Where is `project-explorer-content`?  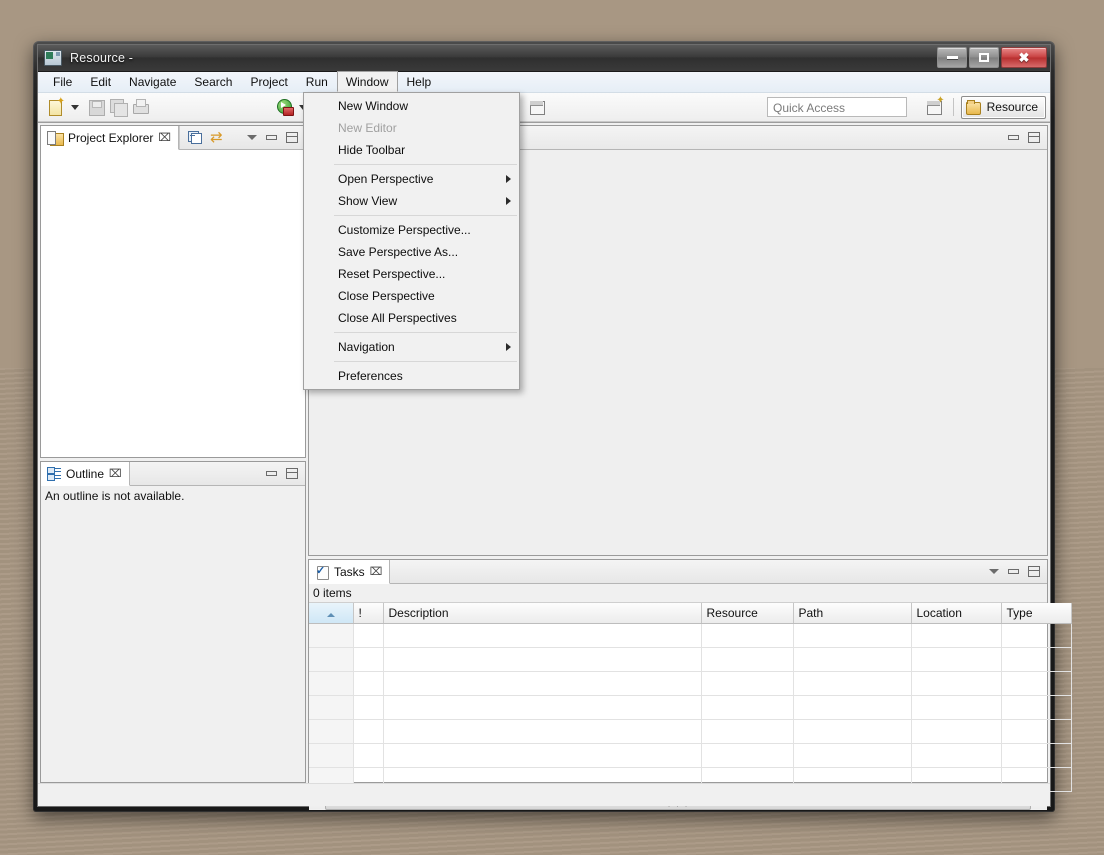
project-explorer-content is located at coordinates (173, 303).